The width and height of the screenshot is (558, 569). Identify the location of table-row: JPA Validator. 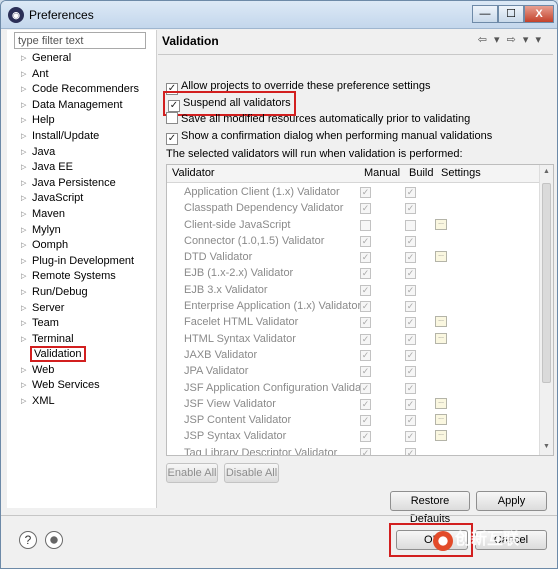
(354, 371).